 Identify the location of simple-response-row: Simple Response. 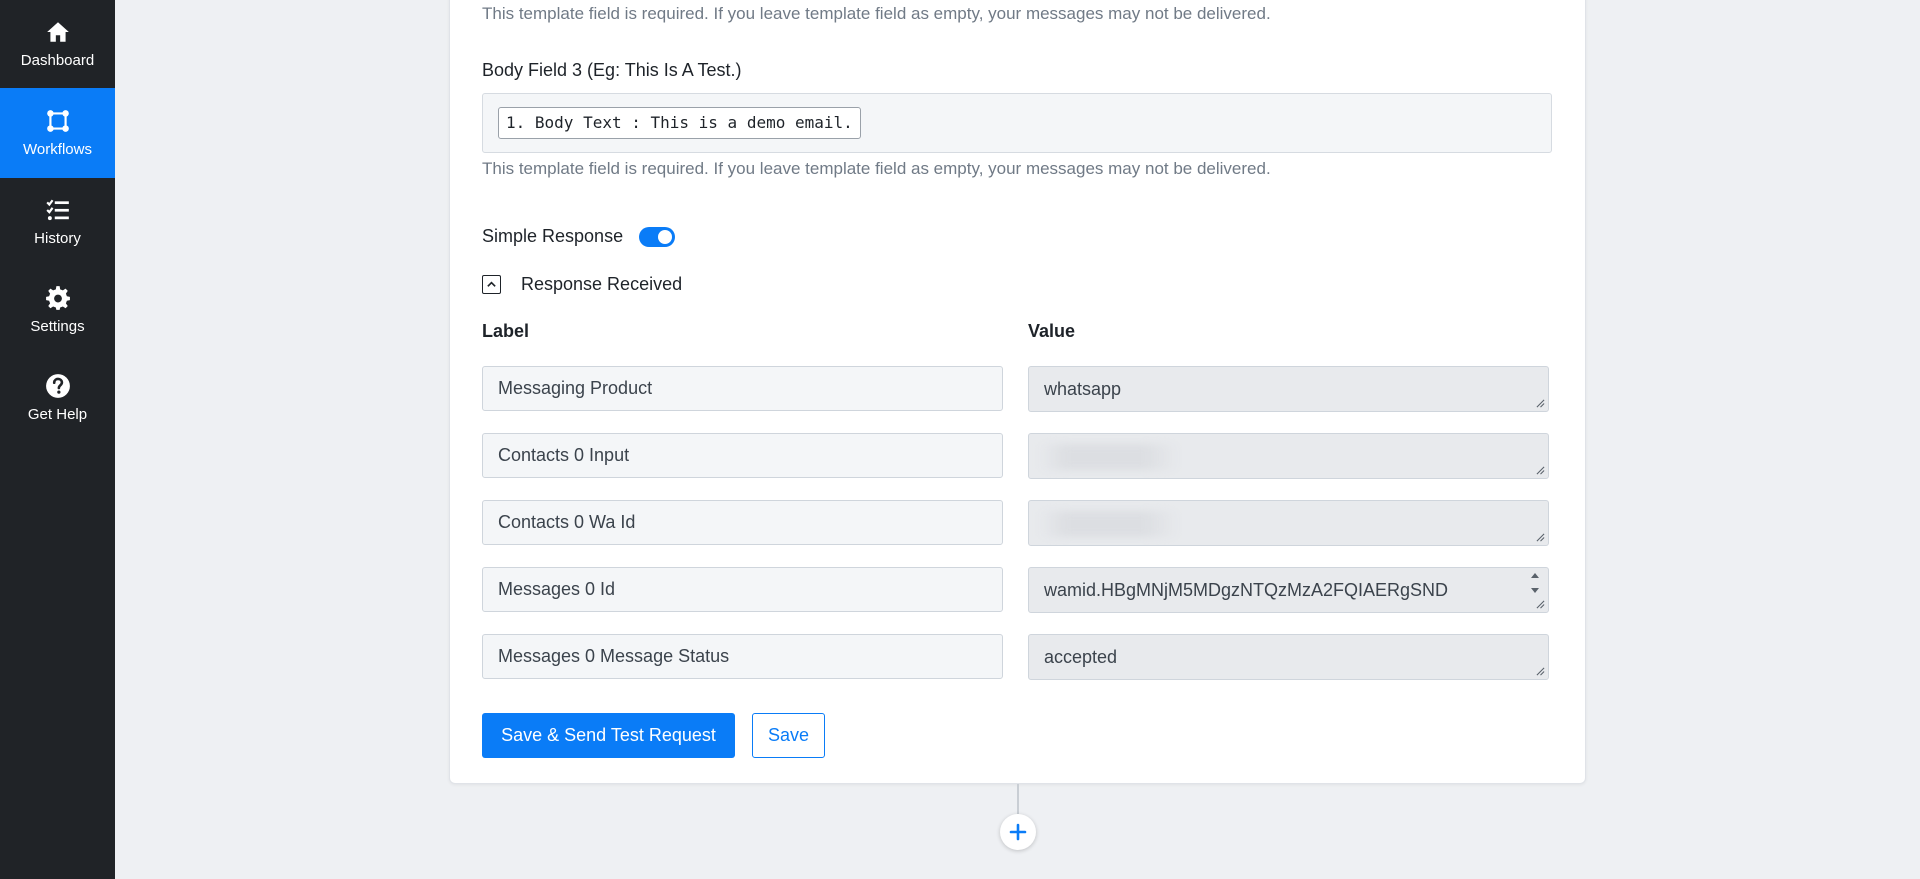
(579, 236).